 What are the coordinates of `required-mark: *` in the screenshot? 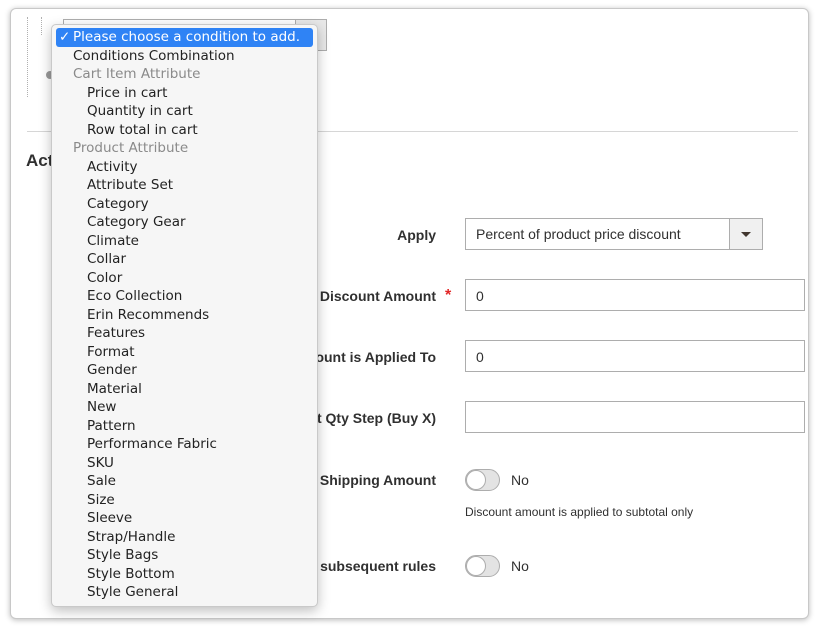 It's located at (448, 295).